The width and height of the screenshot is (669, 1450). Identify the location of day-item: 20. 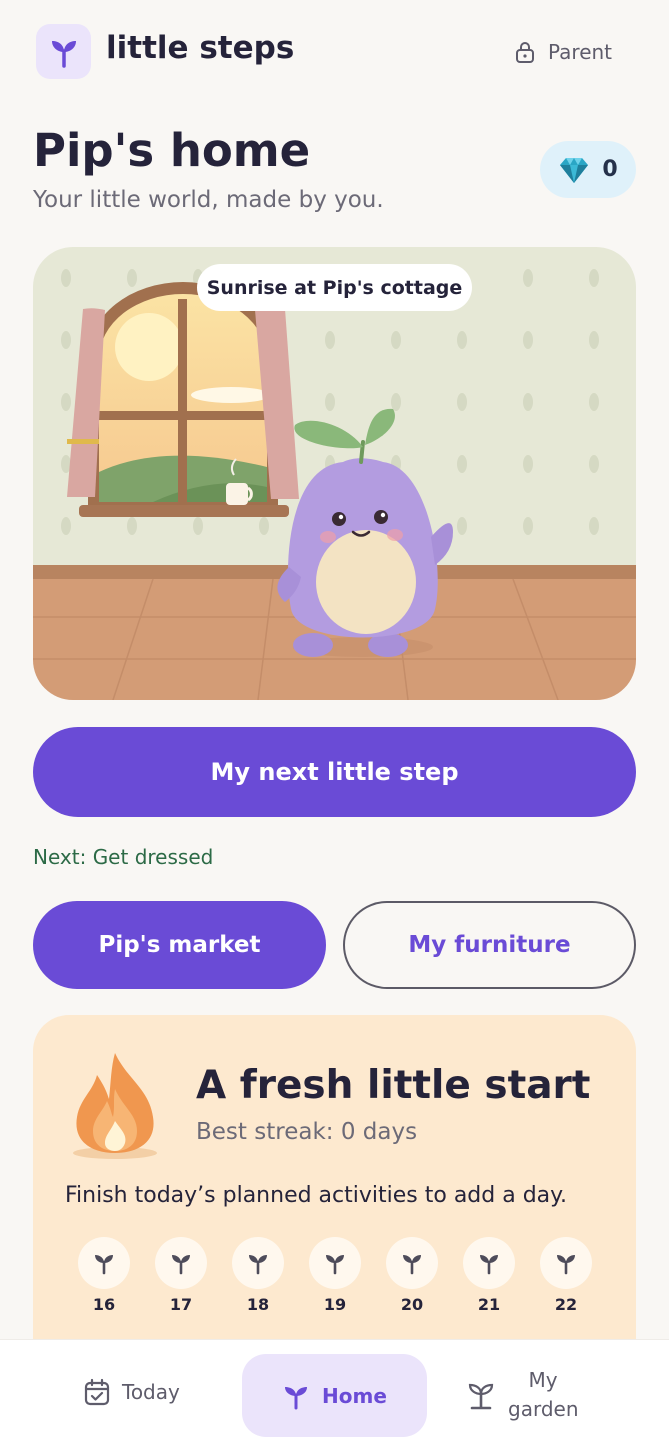
(412, 1275).